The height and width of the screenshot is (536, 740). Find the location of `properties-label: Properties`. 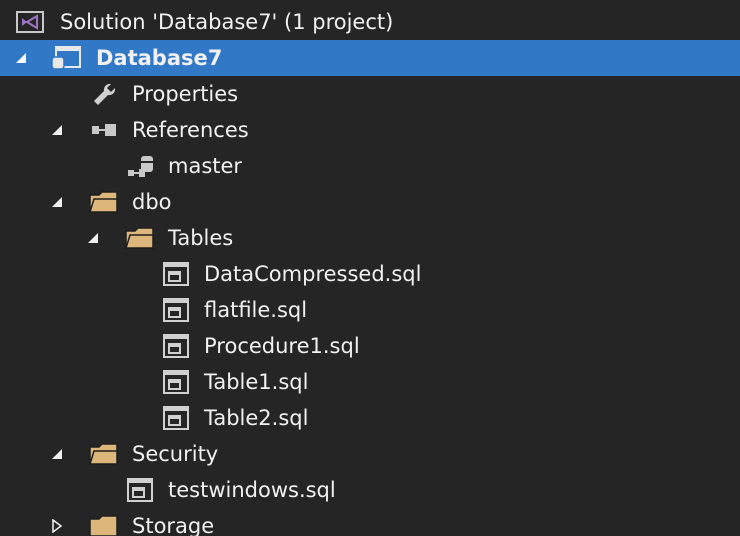

properties-label: Properties is located at coordinates (185, 94).